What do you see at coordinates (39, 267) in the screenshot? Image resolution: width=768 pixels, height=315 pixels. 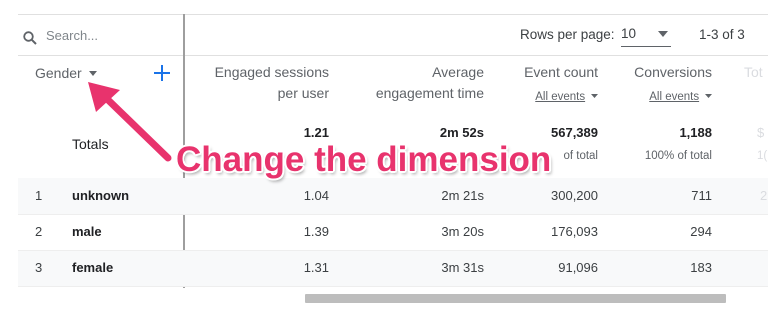 I see `row-index: 3` at bounding box center [39, 267].